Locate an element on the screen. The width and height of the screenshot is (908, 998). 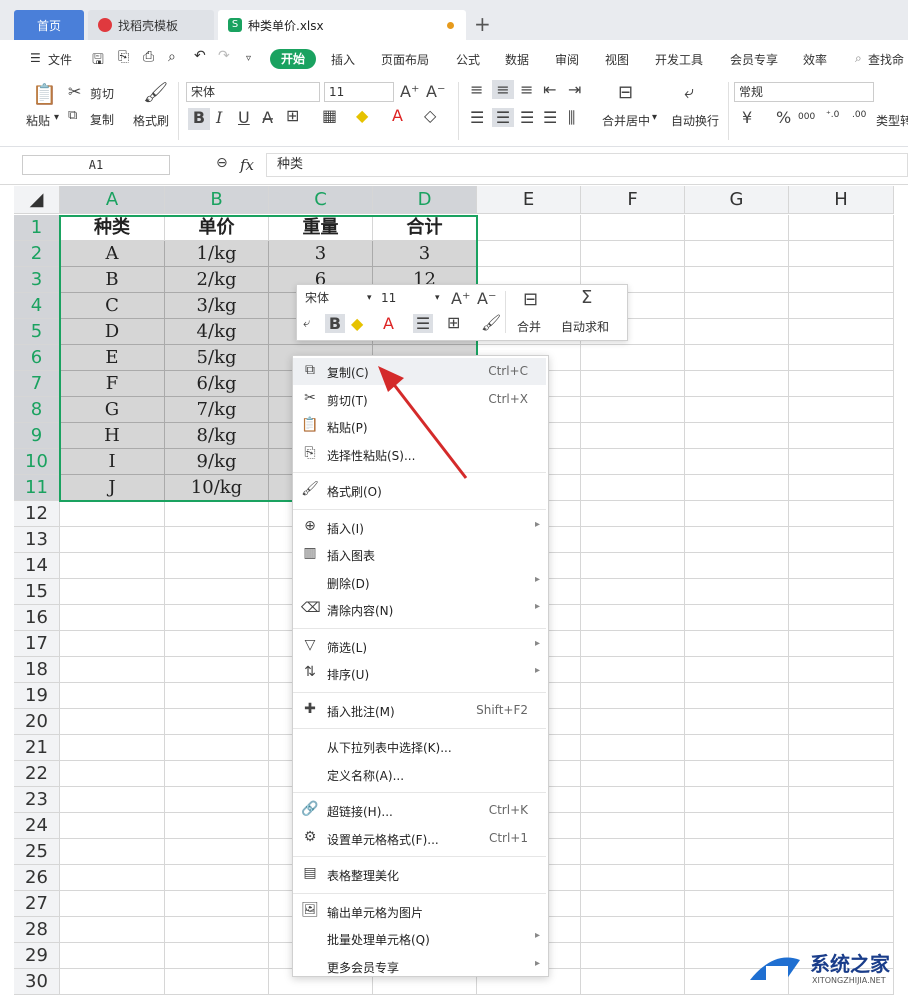
fx-icon: fx is located at coordinates (247, 165).